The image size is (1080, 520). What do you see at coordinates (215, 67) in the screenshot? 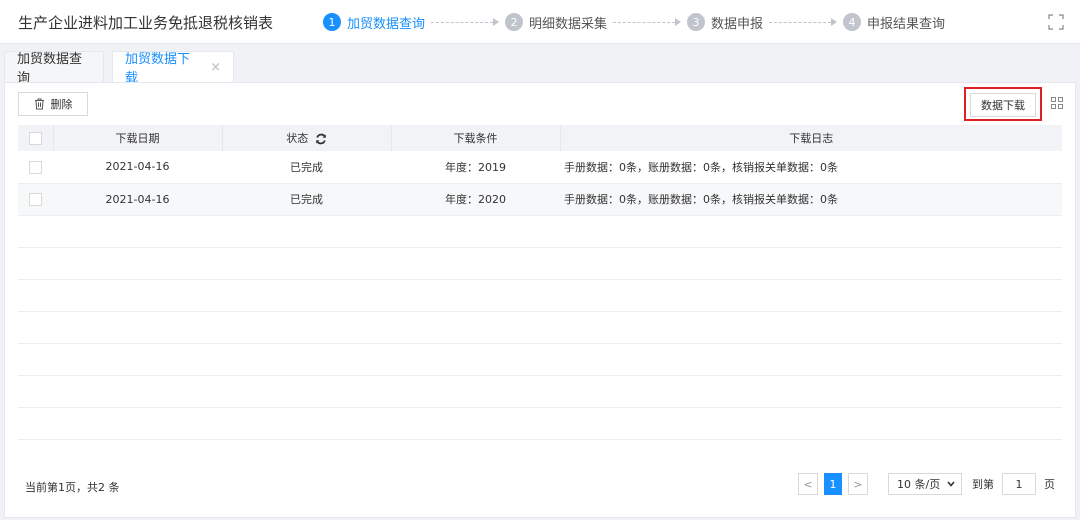
I see `close-icon: ×` at bounding box center [215, 67].